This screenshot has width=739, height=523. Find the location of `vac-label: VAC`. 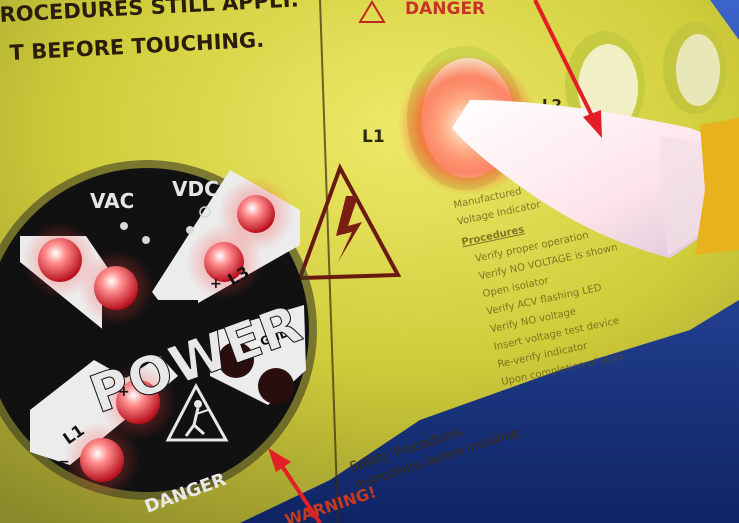

vac-label: VAC is located at coordinates (112, 201).